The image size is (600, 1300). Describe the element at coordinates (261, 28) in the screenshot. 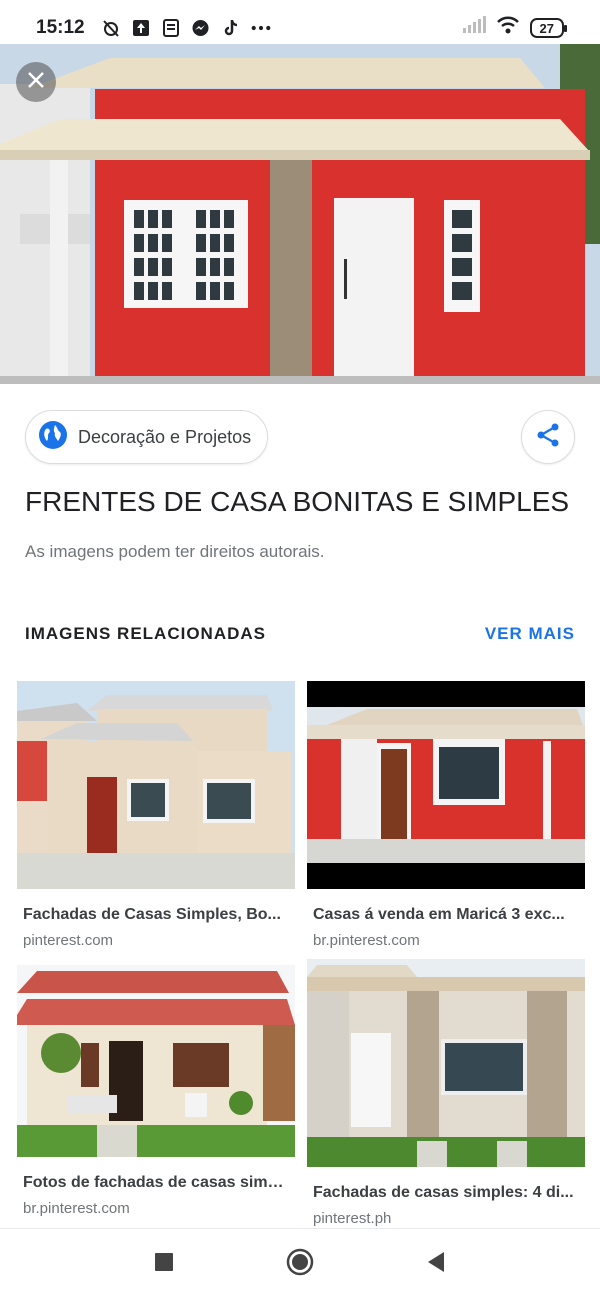

I see `more-notifications-icon` at that location.